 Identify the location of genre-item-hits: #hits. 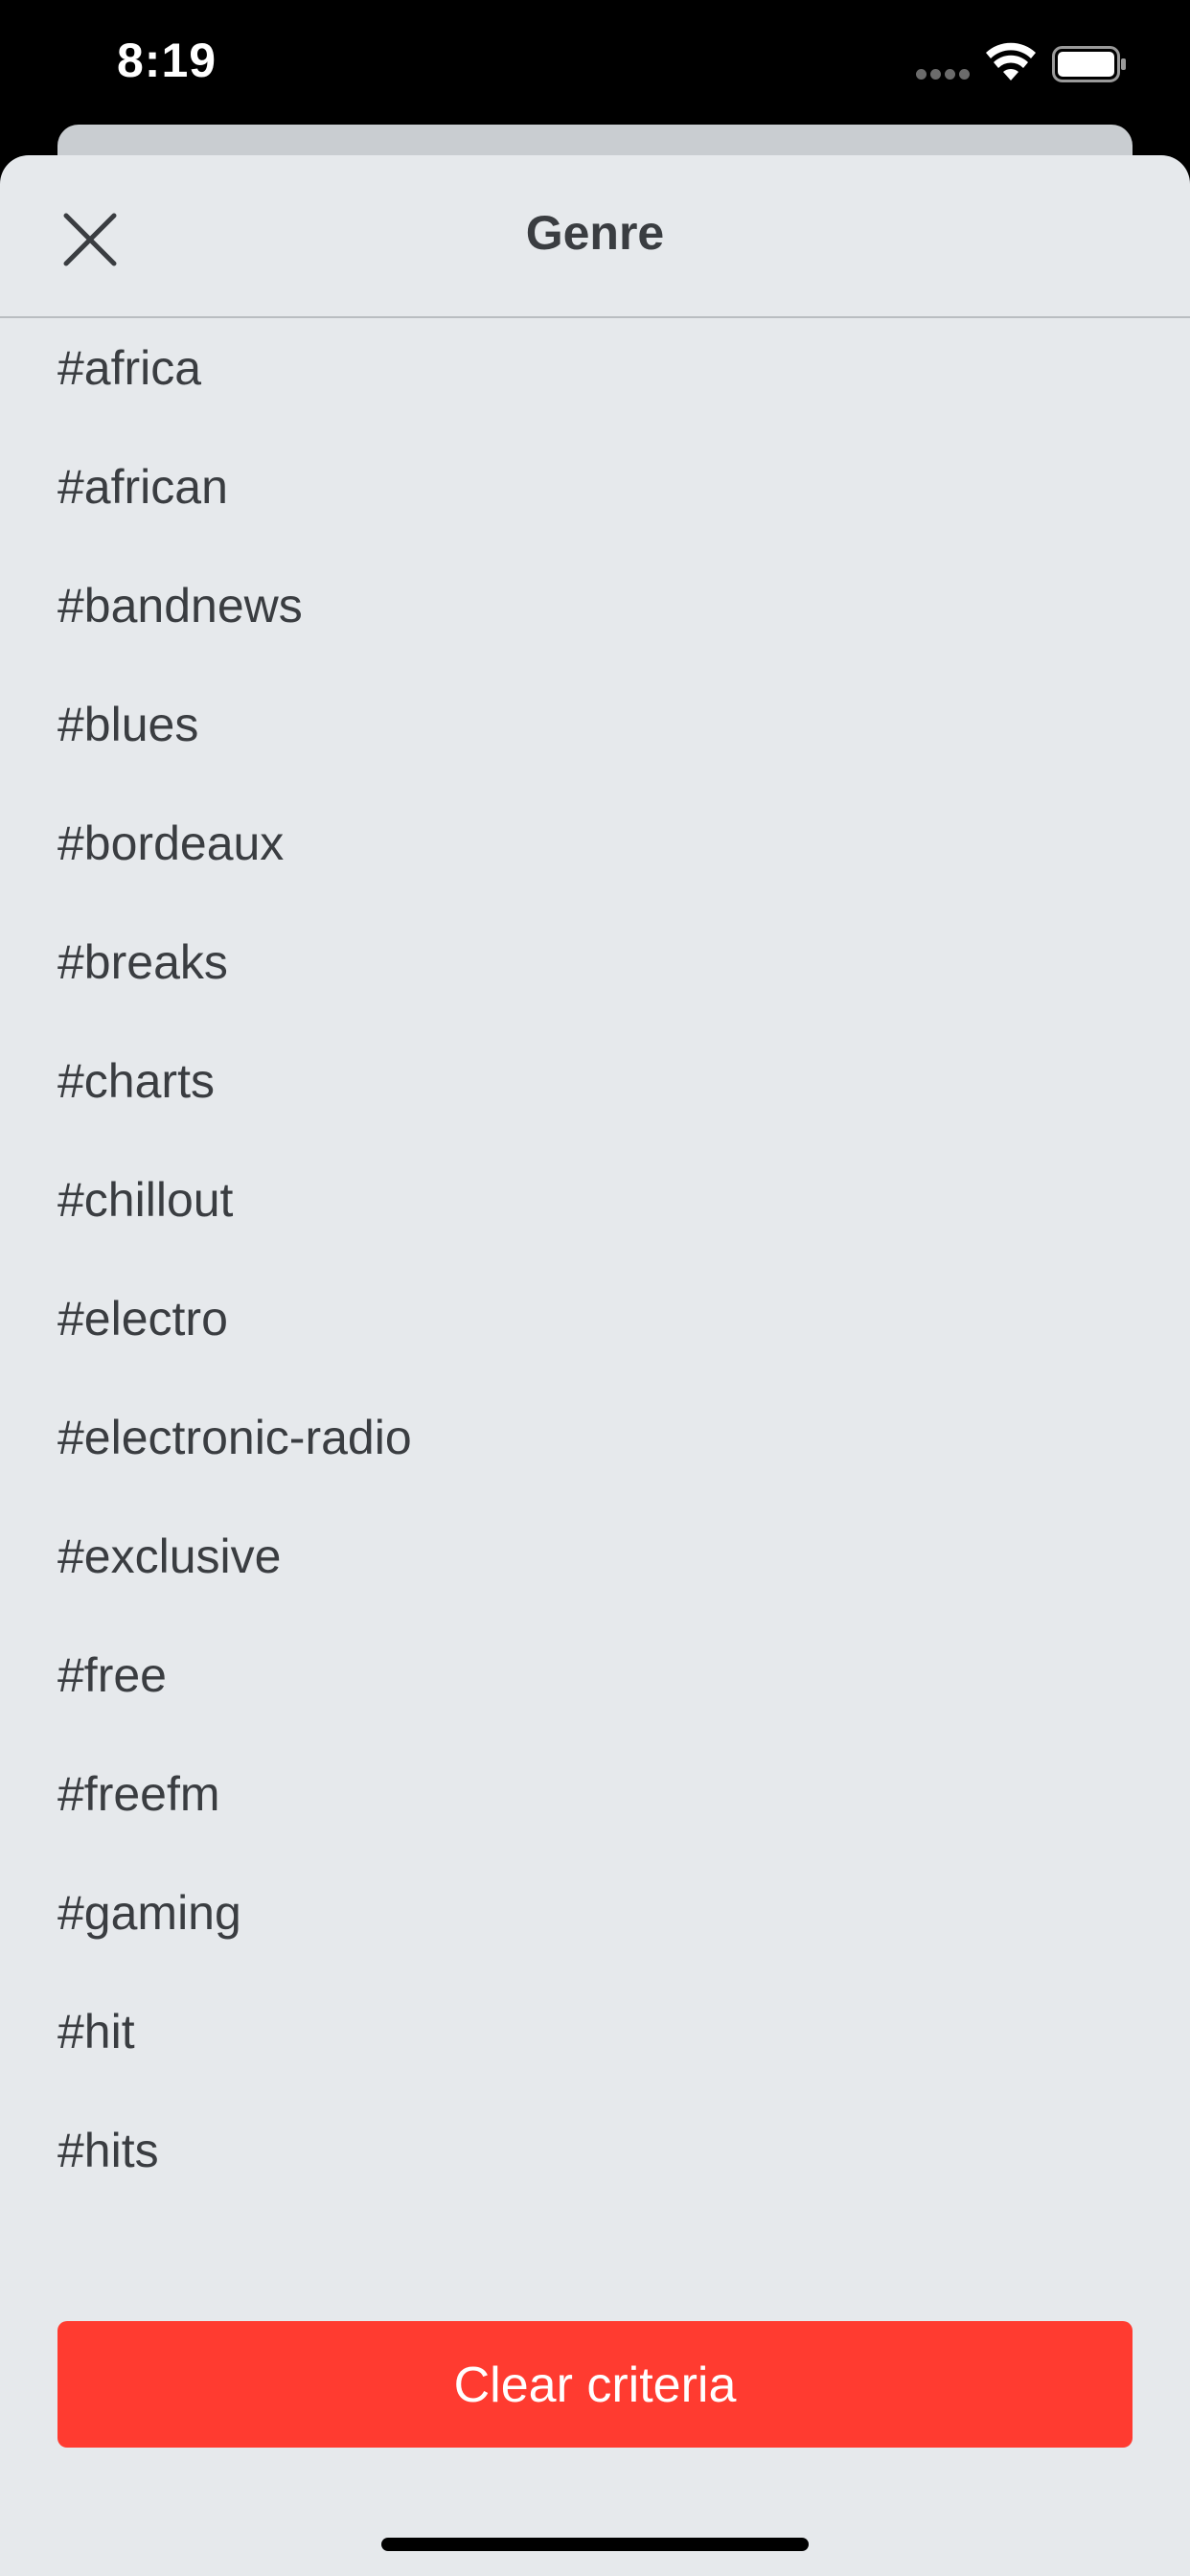
(595, 2156).